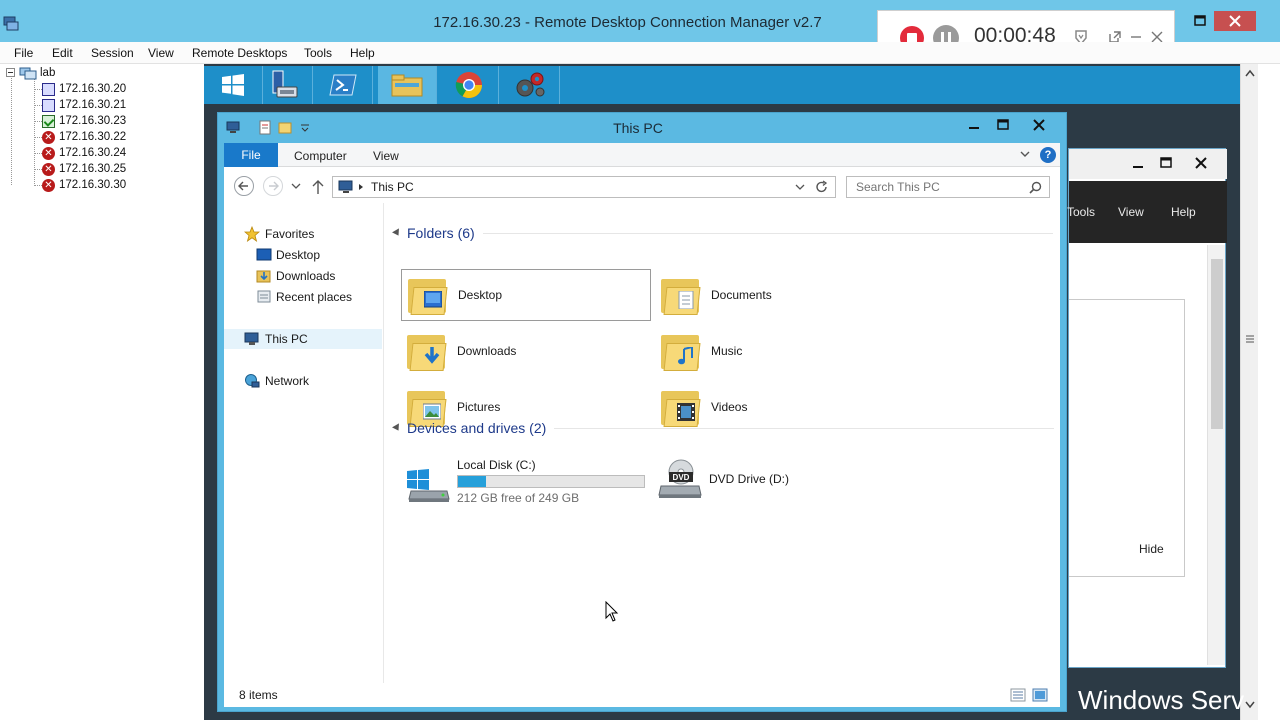 The height and width of the screenshot is (720, 1280). I want to click on tree-item-server: ✕ 172.16.30.30, so click(80, 185).